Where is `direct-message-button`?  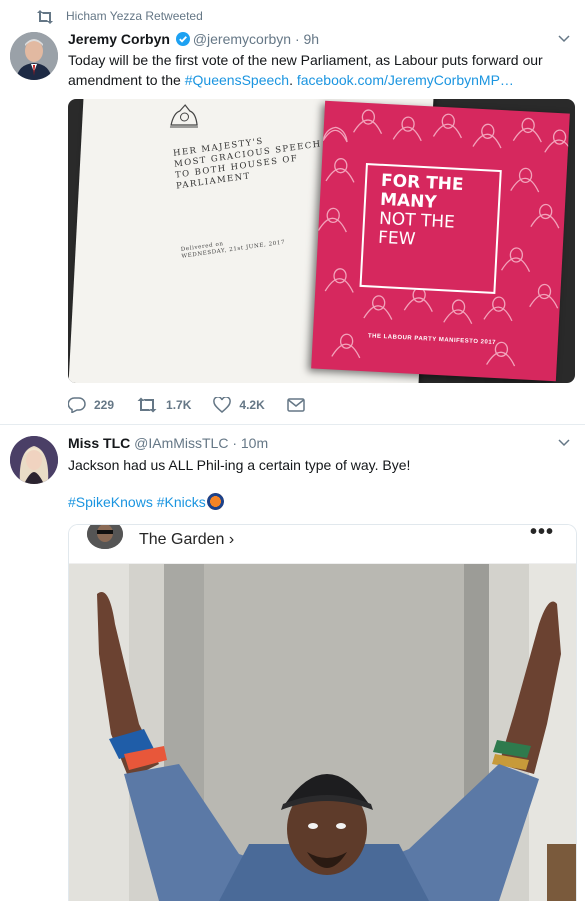
direct-message-button is located at coordinates (300, 405).